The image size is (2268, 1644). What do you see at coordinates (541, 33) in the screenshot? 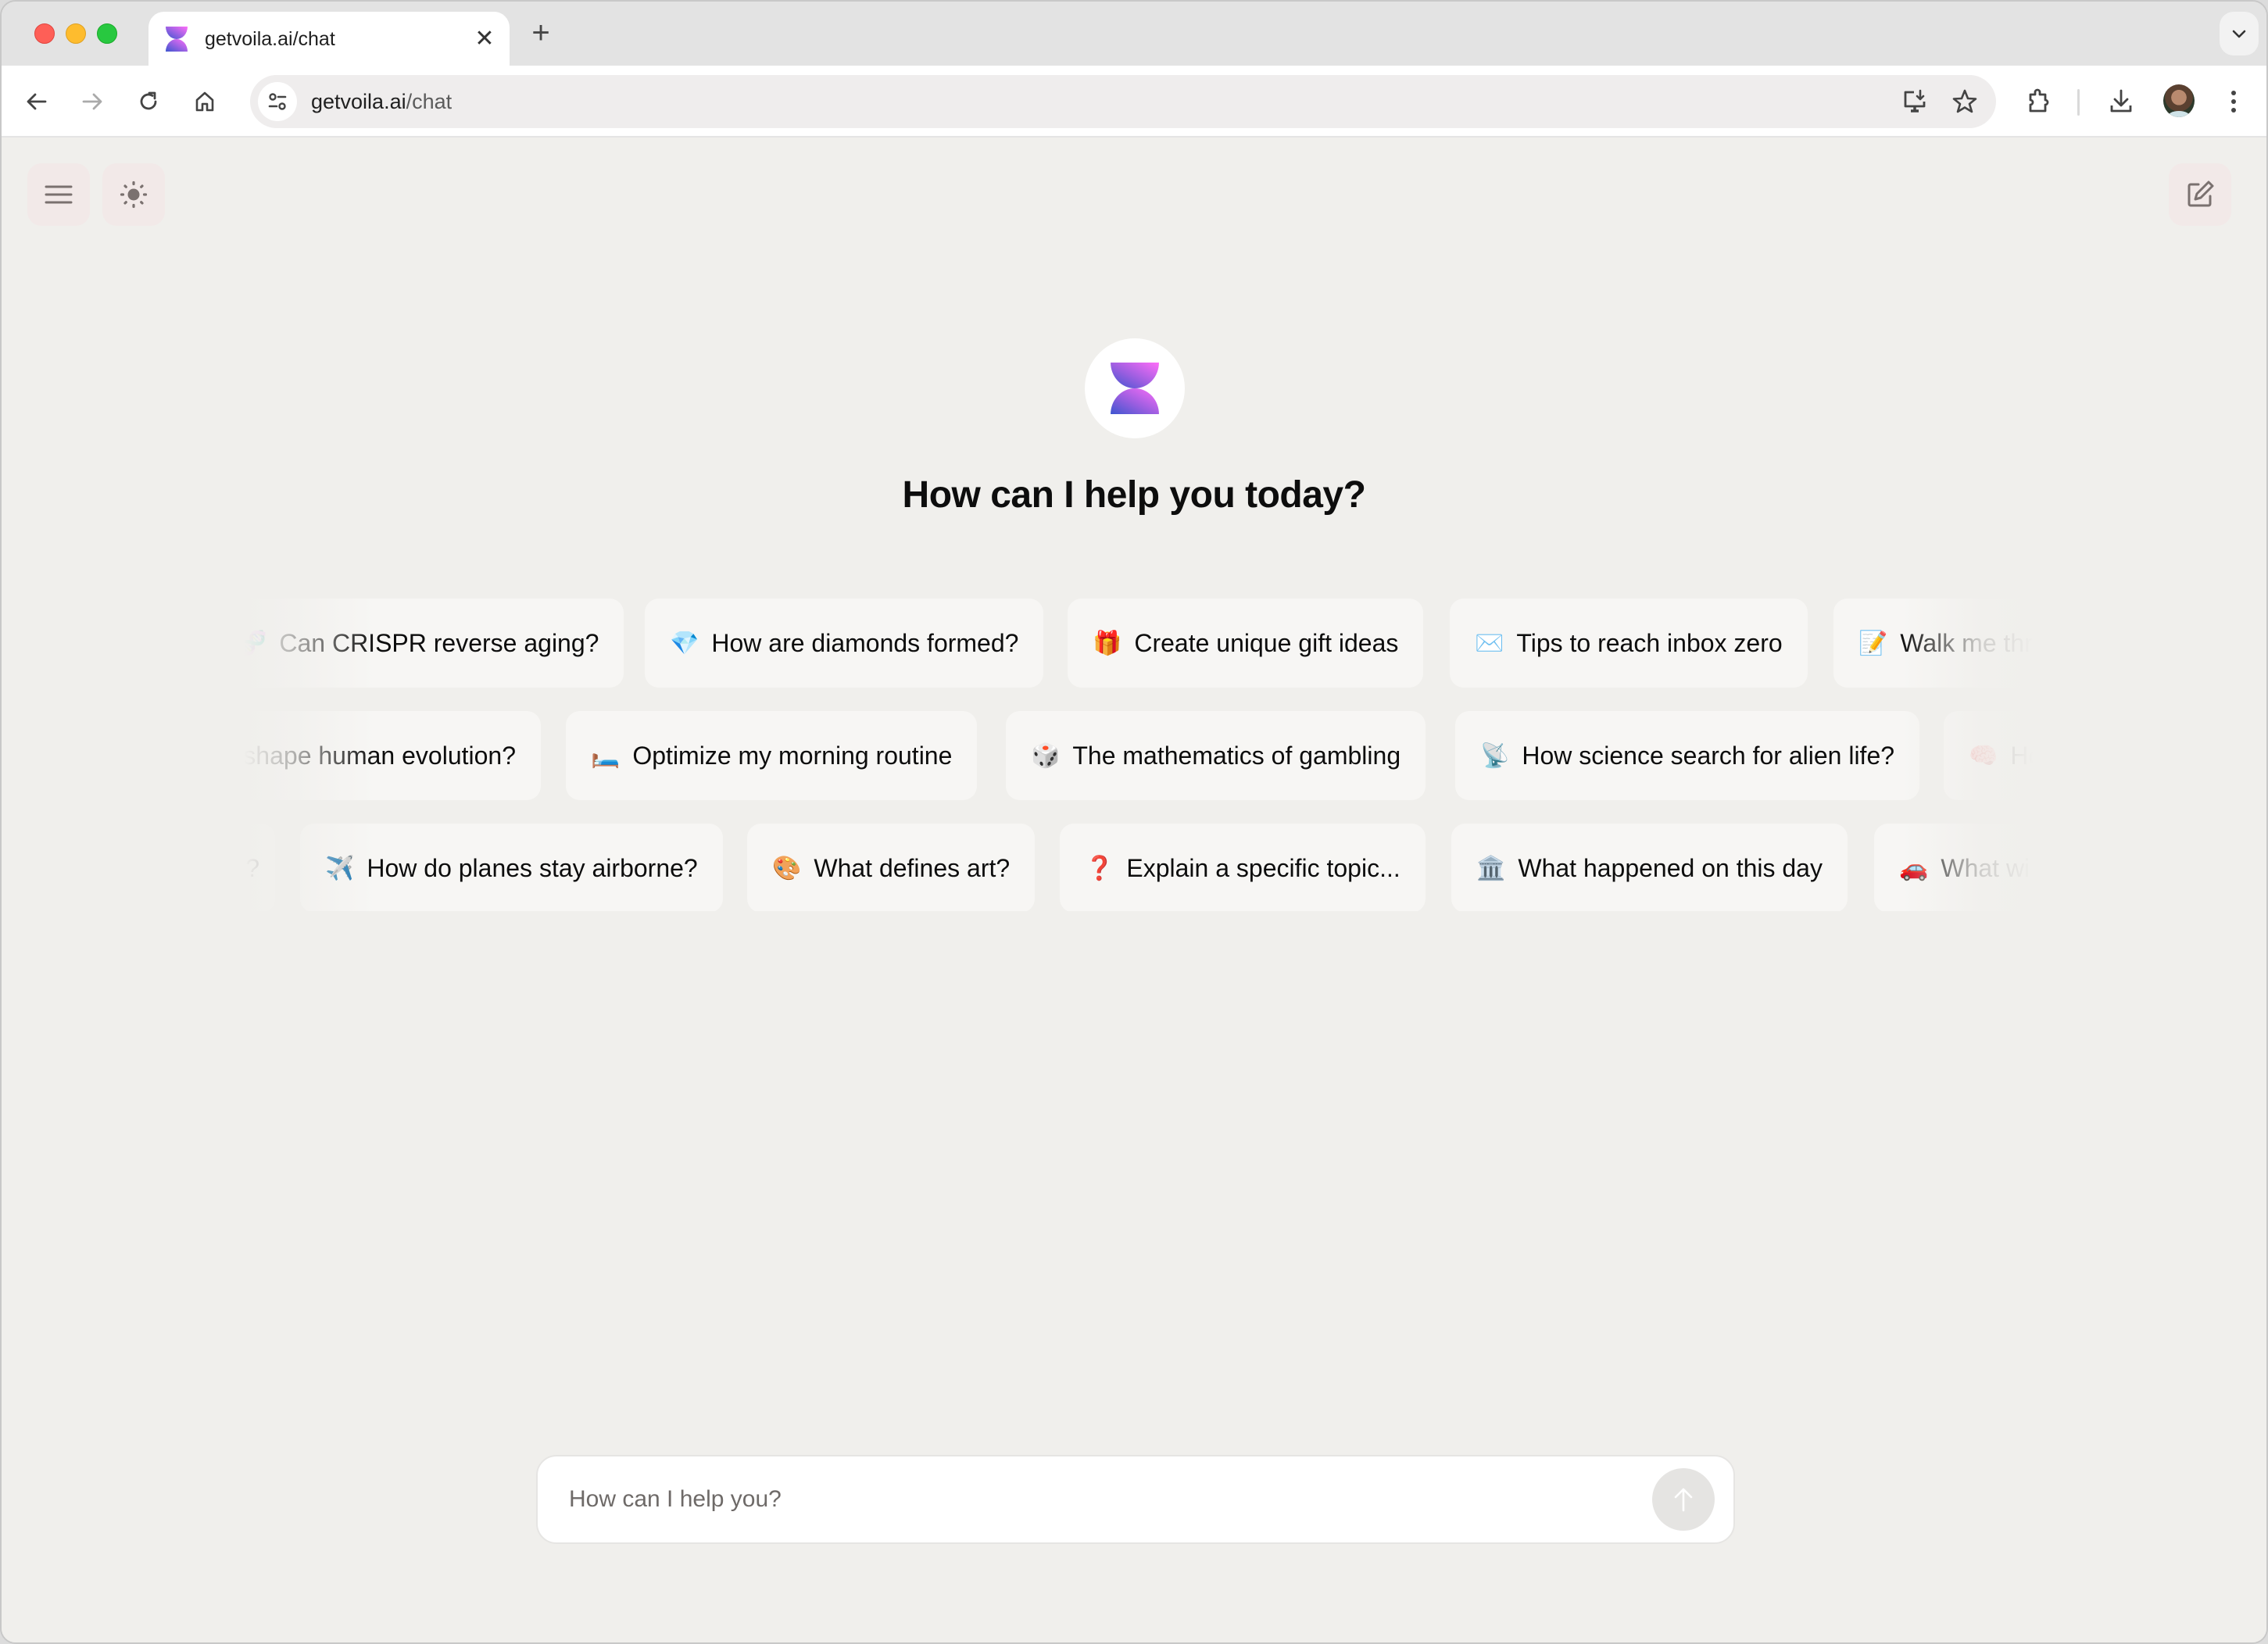
I see `plus-icon: +` at bounding box center [541, 33].